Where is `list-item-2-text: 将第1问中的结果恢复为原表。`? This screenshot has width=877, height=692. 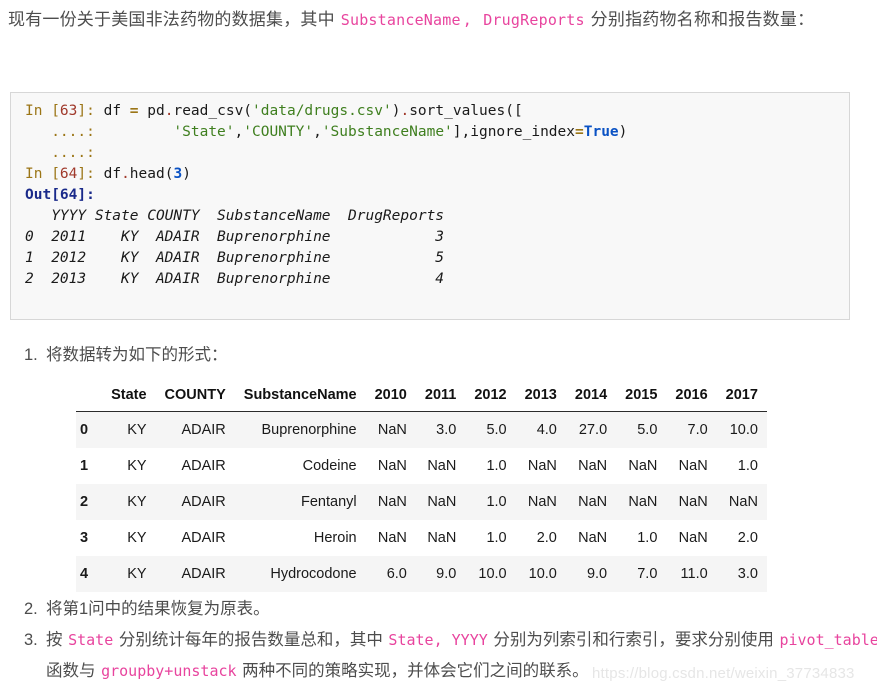 list-item-2-text: 将第1问中的结果恢复为原表。 is located at coordinates (158, 609).